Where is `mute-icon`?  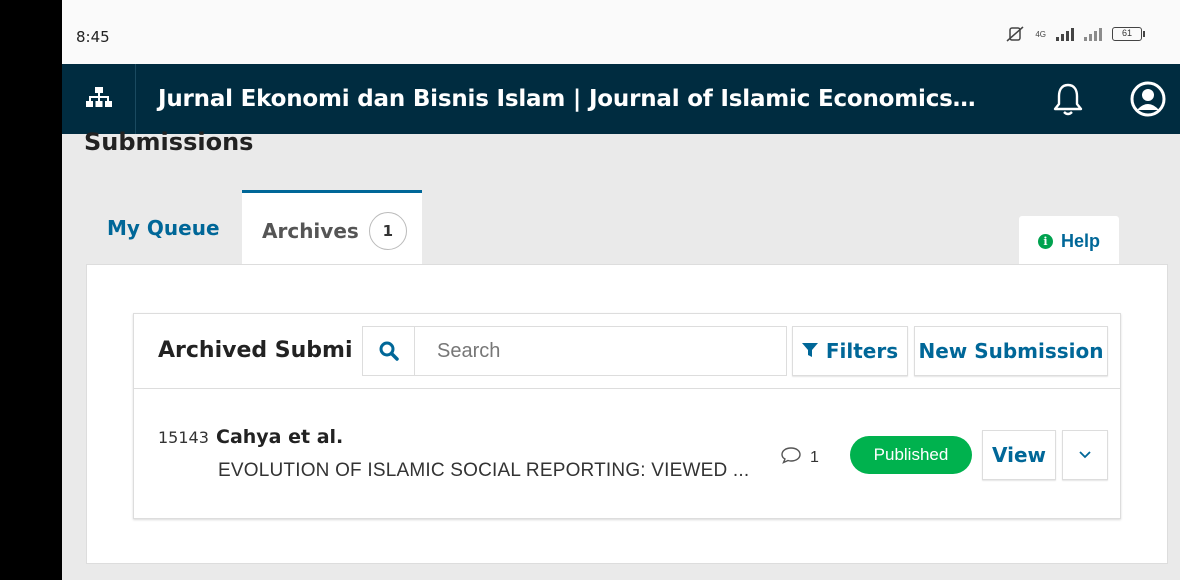 mute-icon is located at coordinates (1015, 34).